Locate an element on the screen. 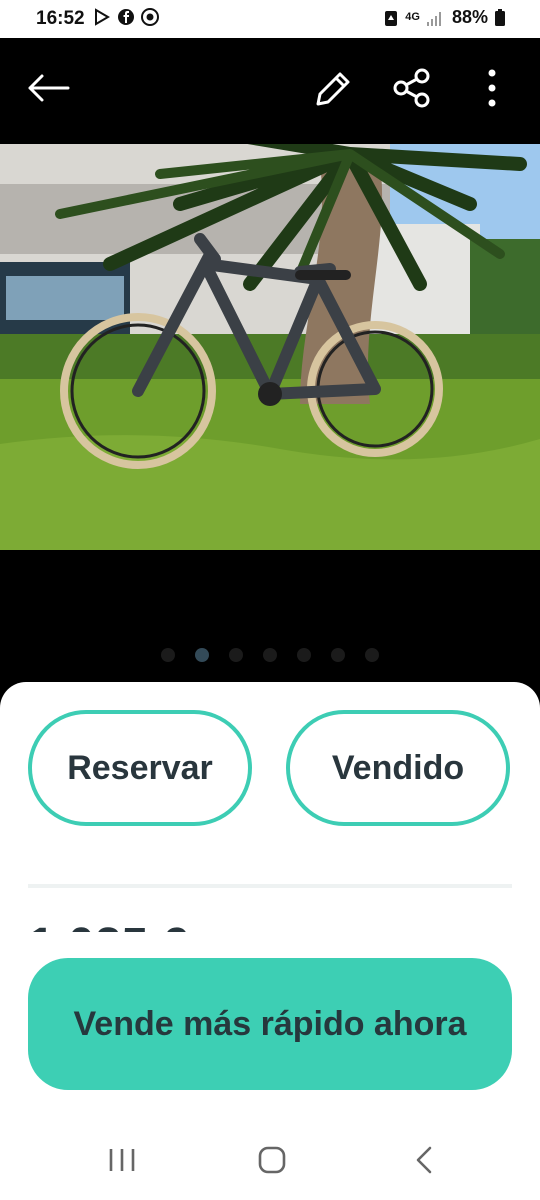 The height and width of the screenshot is (1200, 540). share-icon is located at coordinates (411, 88).